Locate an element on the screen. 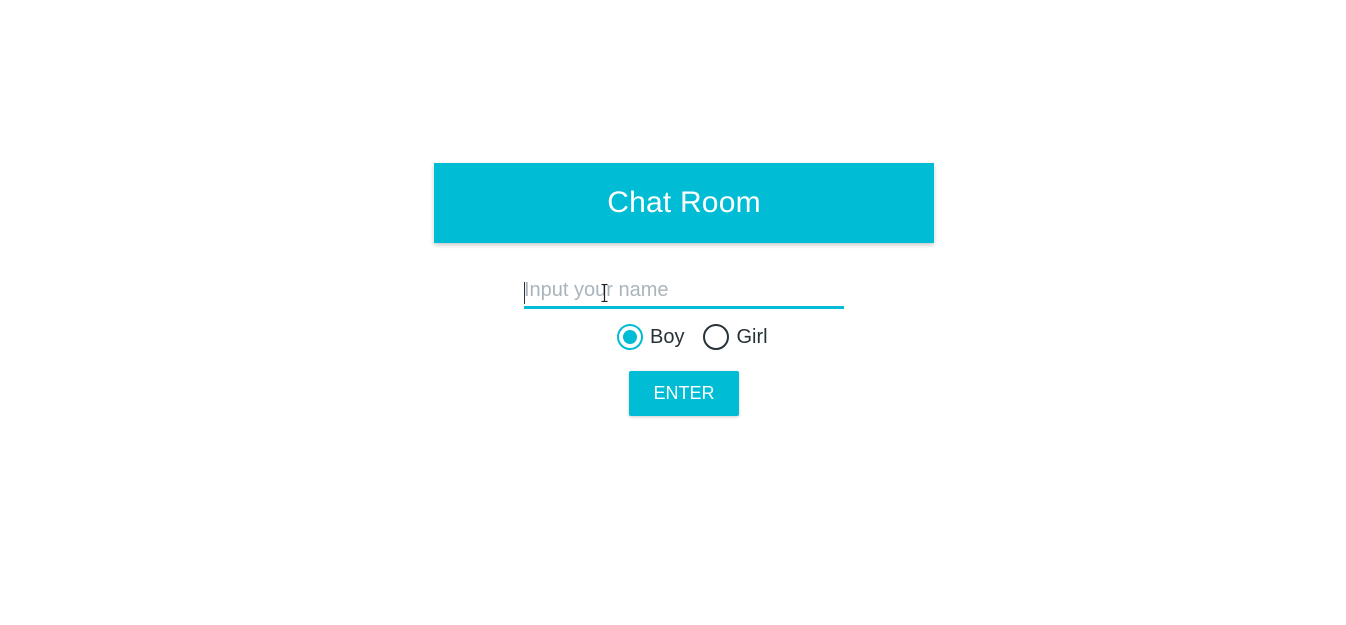 The image size is (1346, 625). gender-option-boy: Boy is located at coordinates (650, 337).